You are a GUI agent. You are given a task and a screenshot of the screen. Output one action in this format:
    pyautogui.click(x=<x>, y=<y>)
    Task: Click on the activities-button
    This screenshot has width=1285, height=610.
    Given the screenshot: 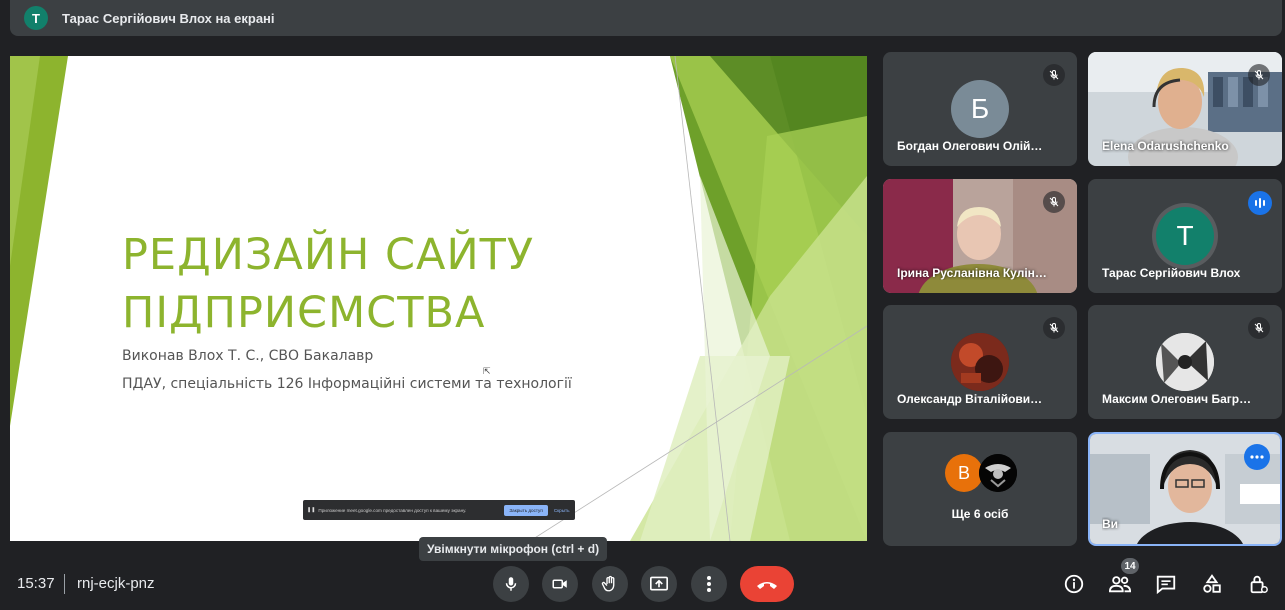 What is the action you would take?
    pyautogui.click(x=1212, y=584)
    